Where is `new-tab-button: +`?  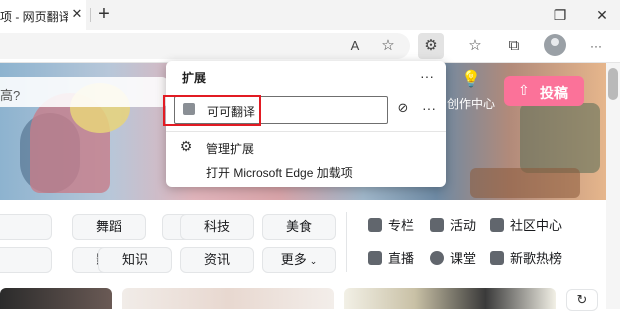
new-tab-button: + is located at coordinates (104, 14).